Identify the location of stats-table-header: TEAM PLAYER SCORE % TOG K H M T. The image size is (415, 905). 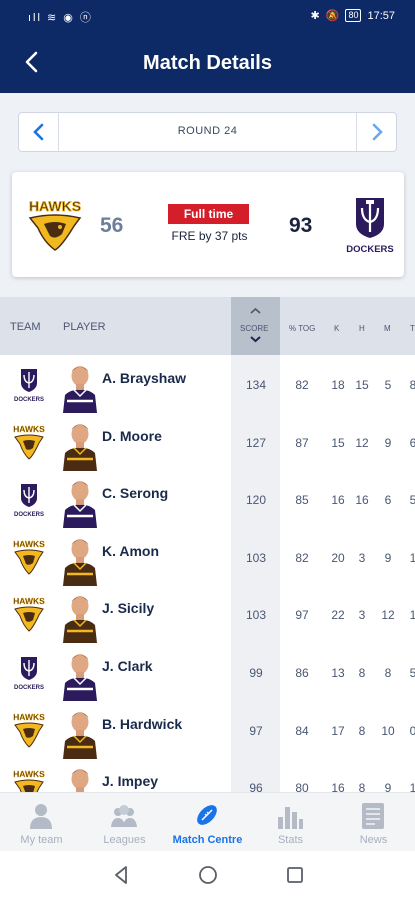
(207, 326).